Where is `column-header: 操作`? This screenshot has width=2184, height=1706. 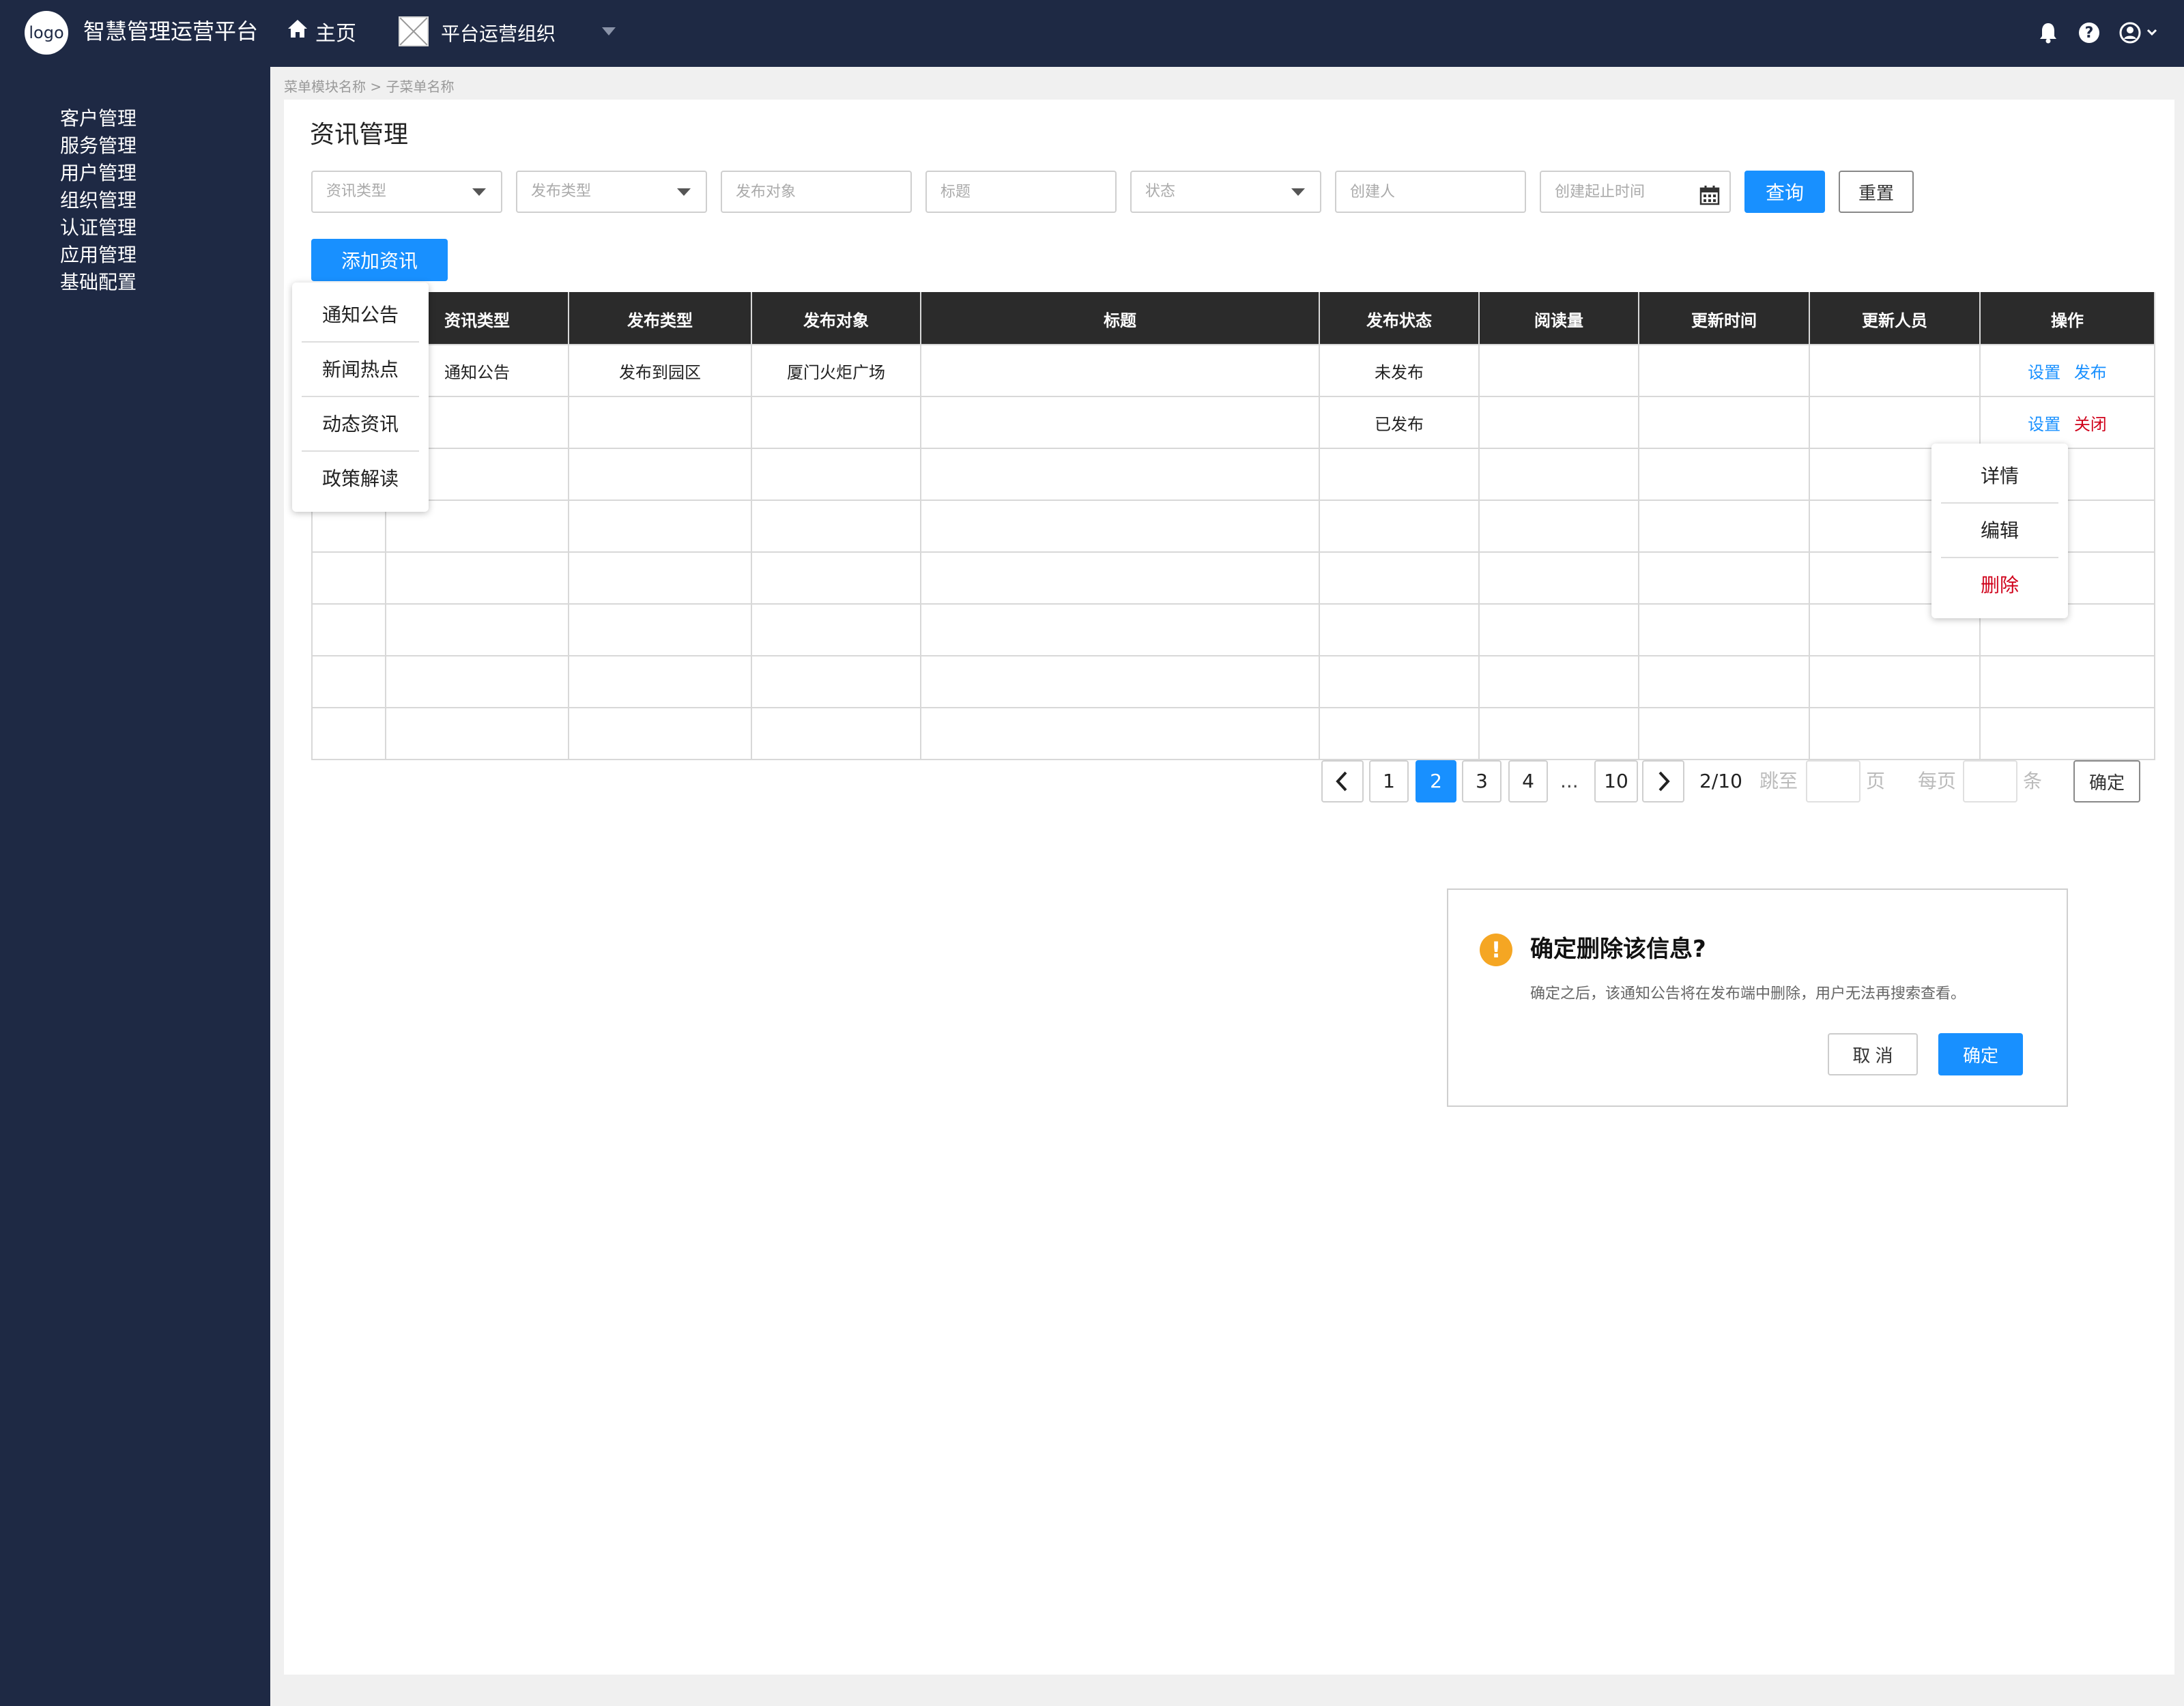 column-header: 操作 is located at coordinates (2067, 319).